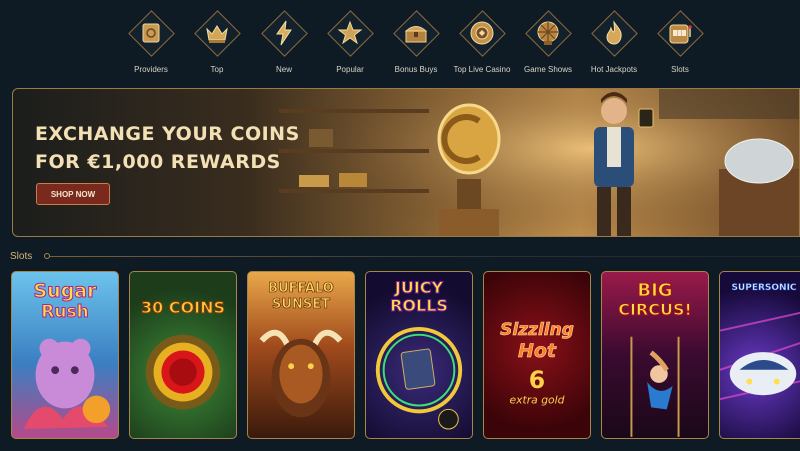 The width and height of the screenshot is (800, 451). I want to click on game-title: JUICY, so click(419, 287).